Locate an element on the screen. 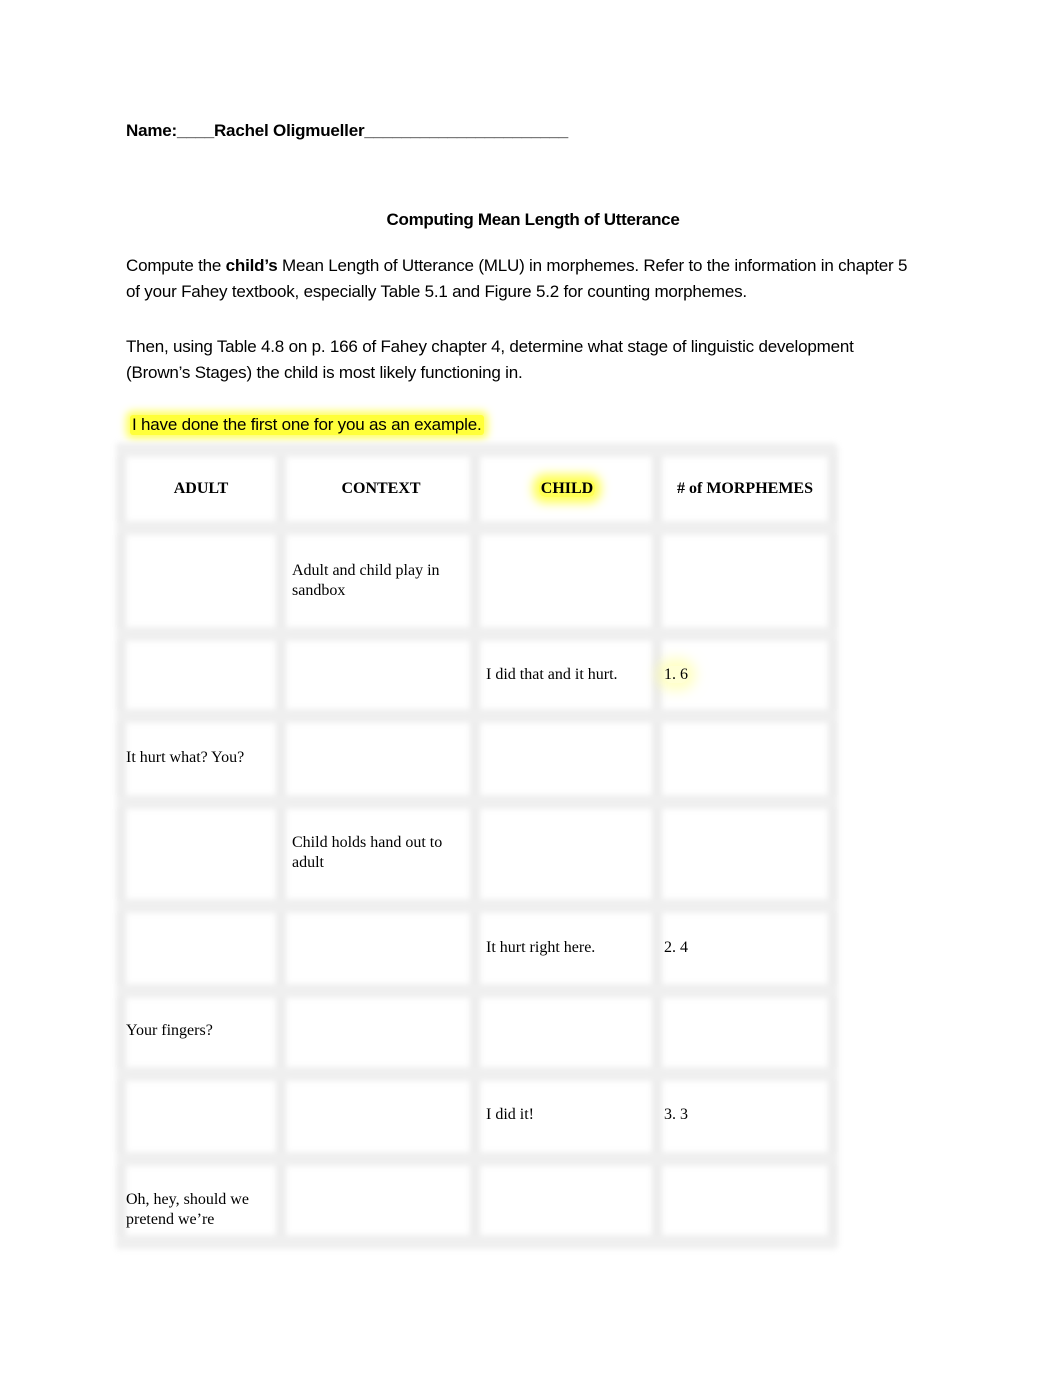 This screenshot has width=1062, height=1377. table-cell-morphemes: 2. 4 is located at coordinates (676, 947).